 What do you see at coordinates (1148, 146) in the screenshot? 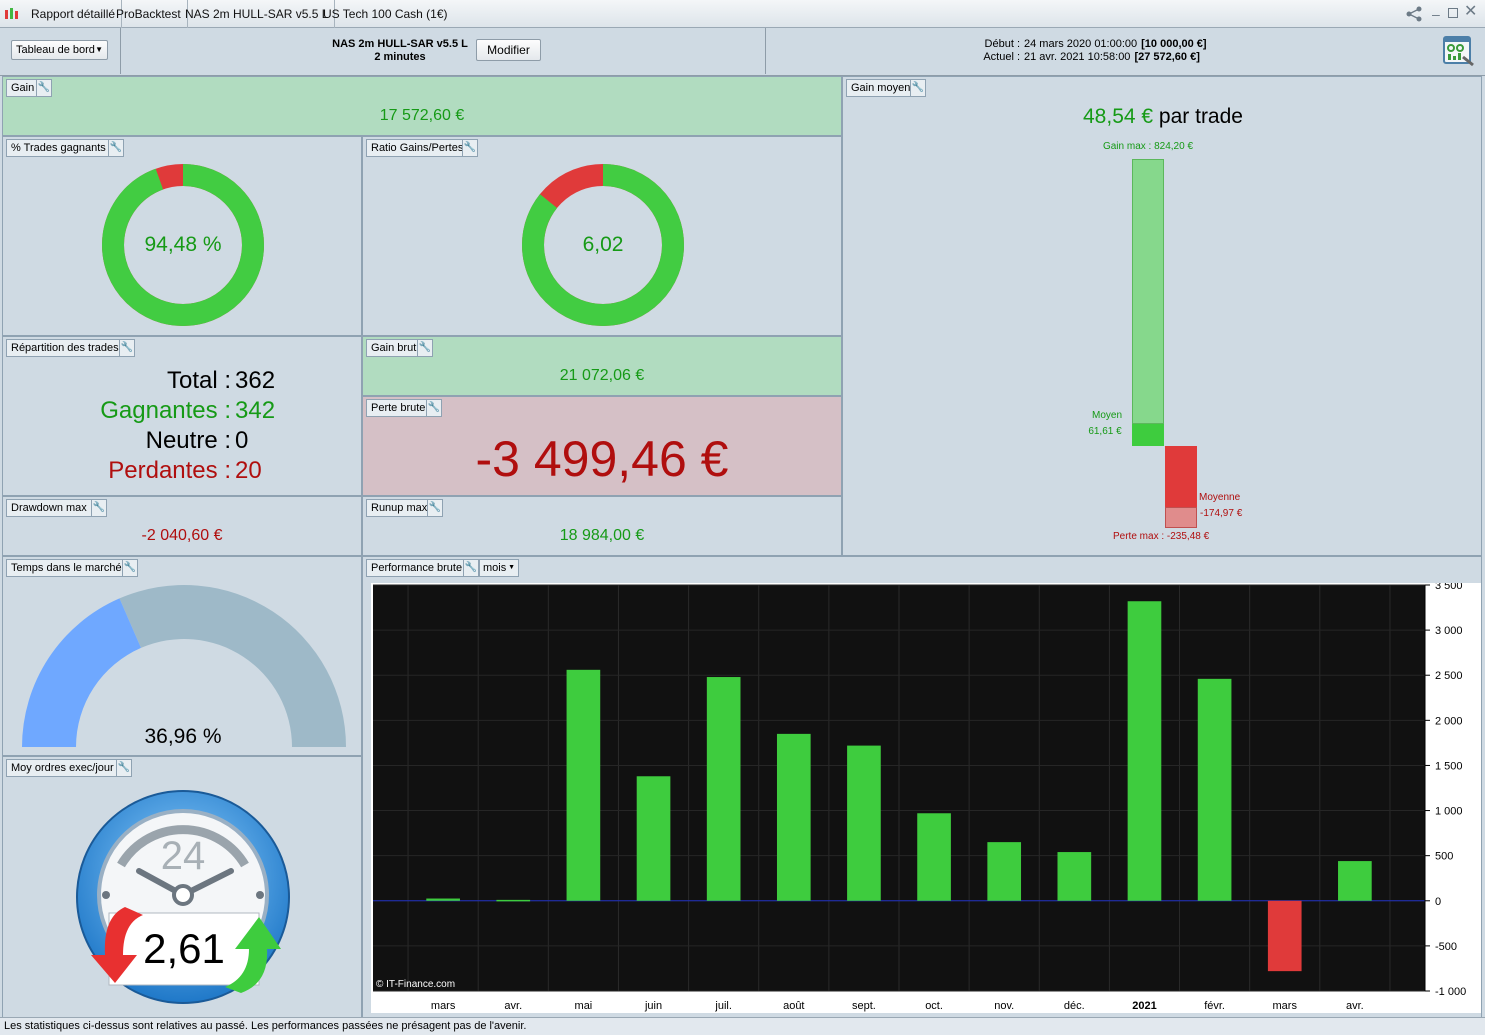
I see `max-gain-label: Gain max : 824,20 €` at bounding box center [1148, 146].